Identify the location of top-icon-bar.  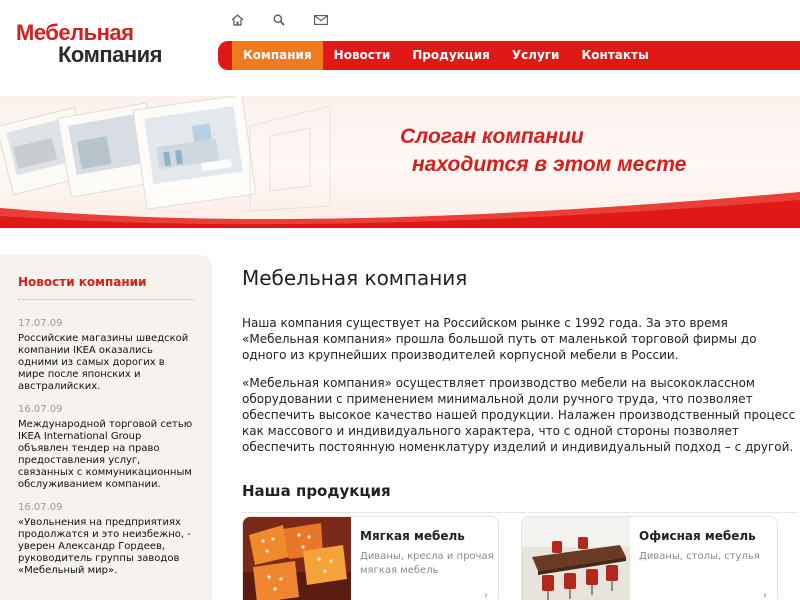
(279, 20).